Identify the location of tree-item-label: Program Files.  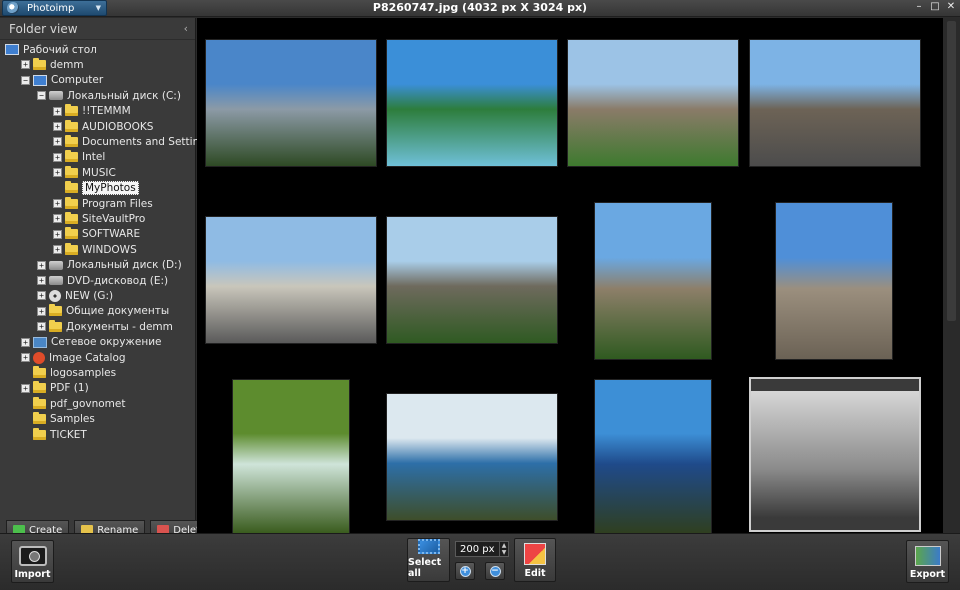
(117, 203).